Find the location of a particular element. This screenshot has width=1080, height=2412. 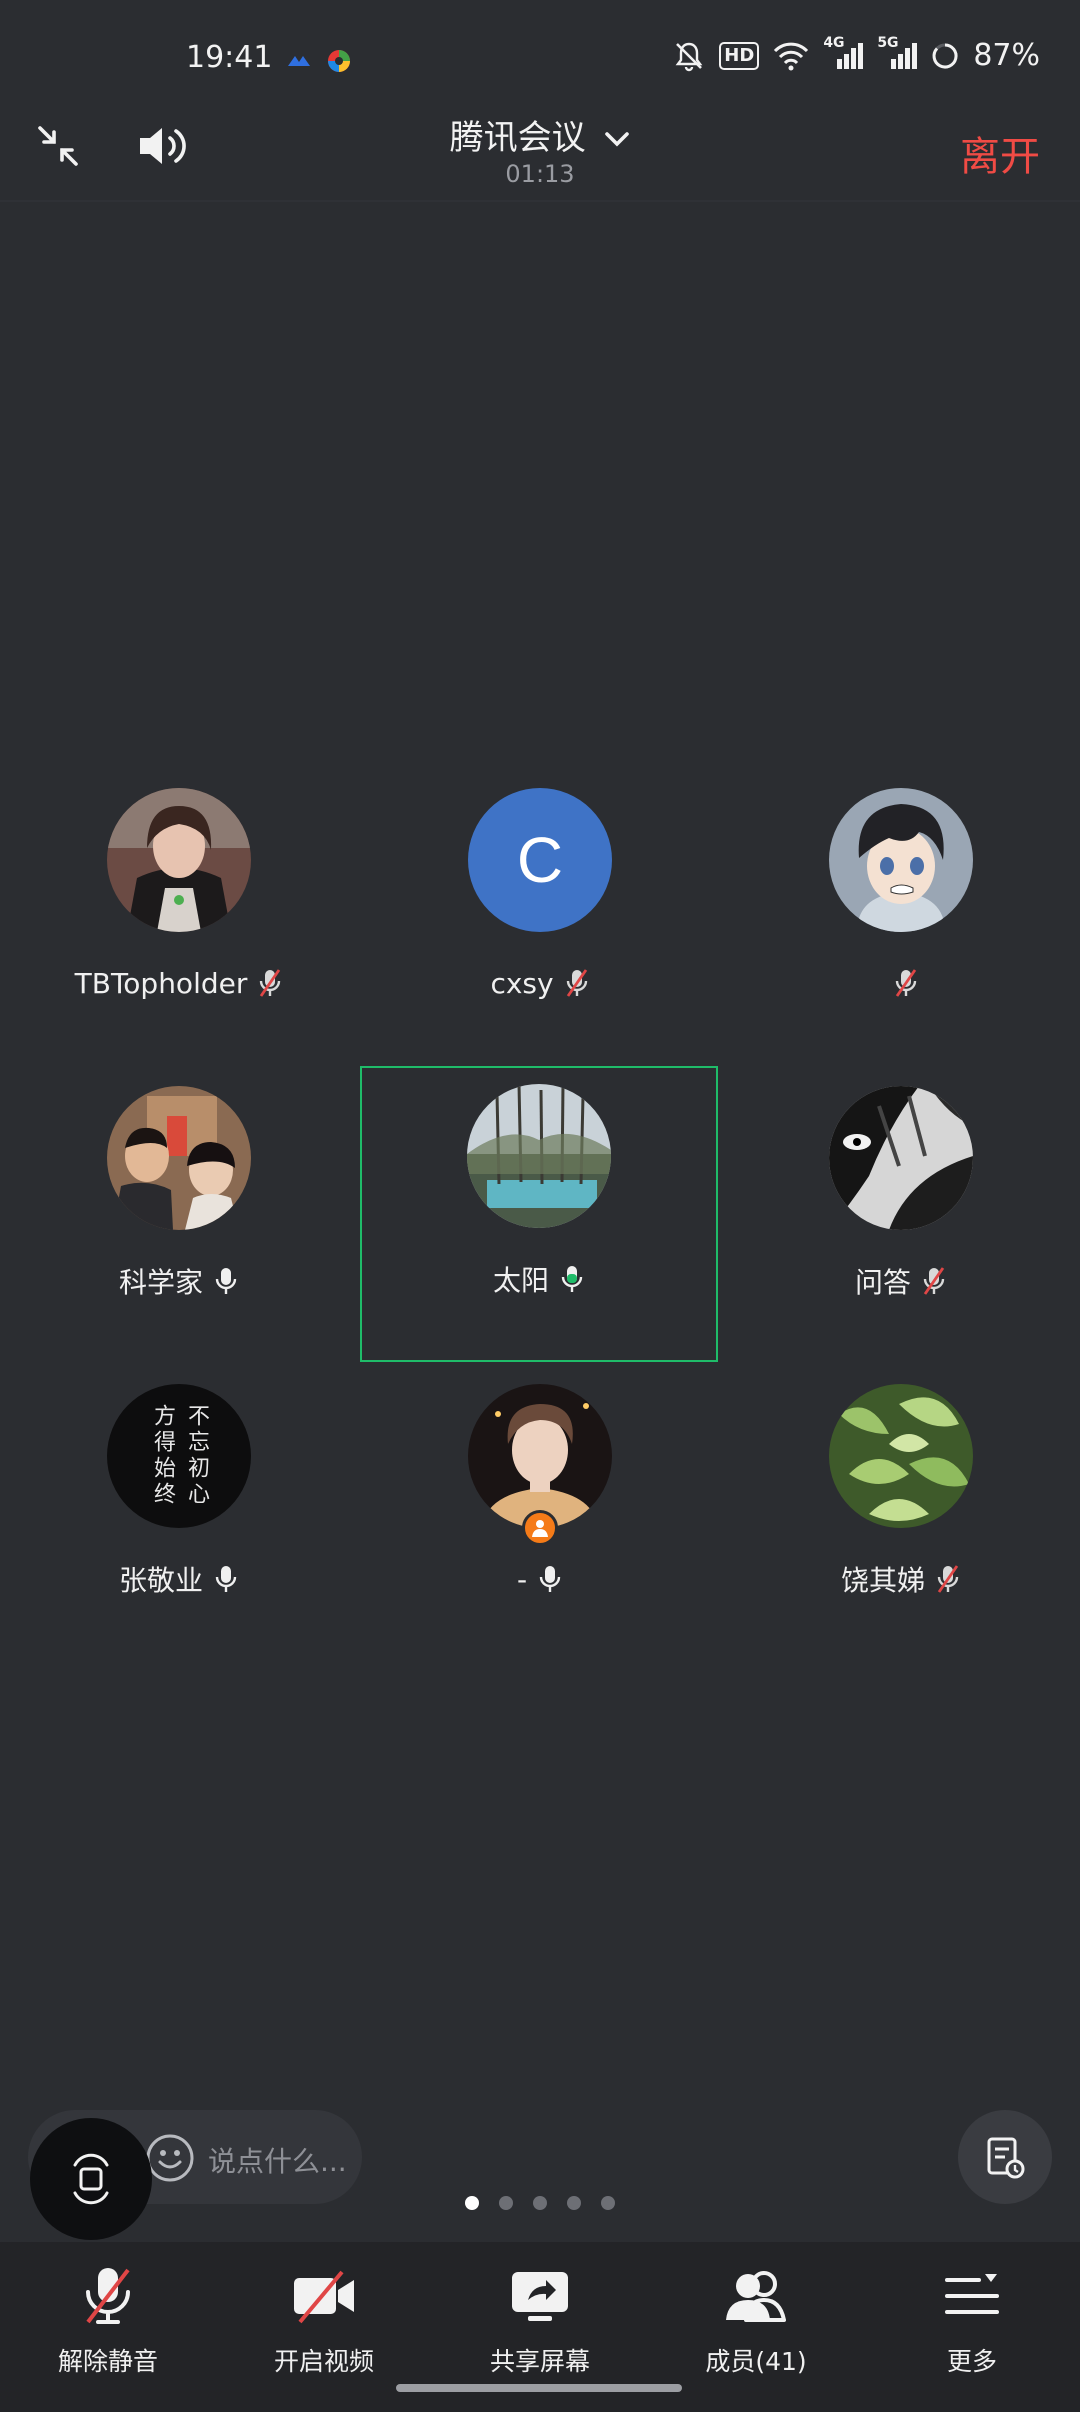

participant-tile: 不忘初心 方得始终 张敬业 is located at coordinates (179, 1514).